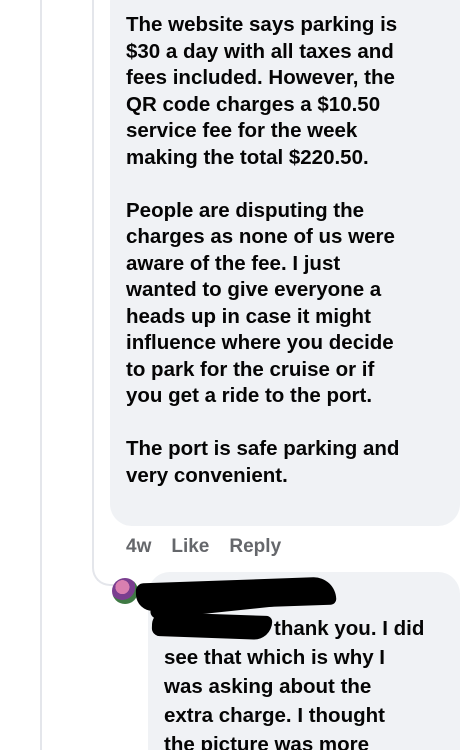 This screenshot has height=750, width=476. Describe the element at coordinates (104, 566) in the screenshot. I see `reply-connector-curve` at that location.